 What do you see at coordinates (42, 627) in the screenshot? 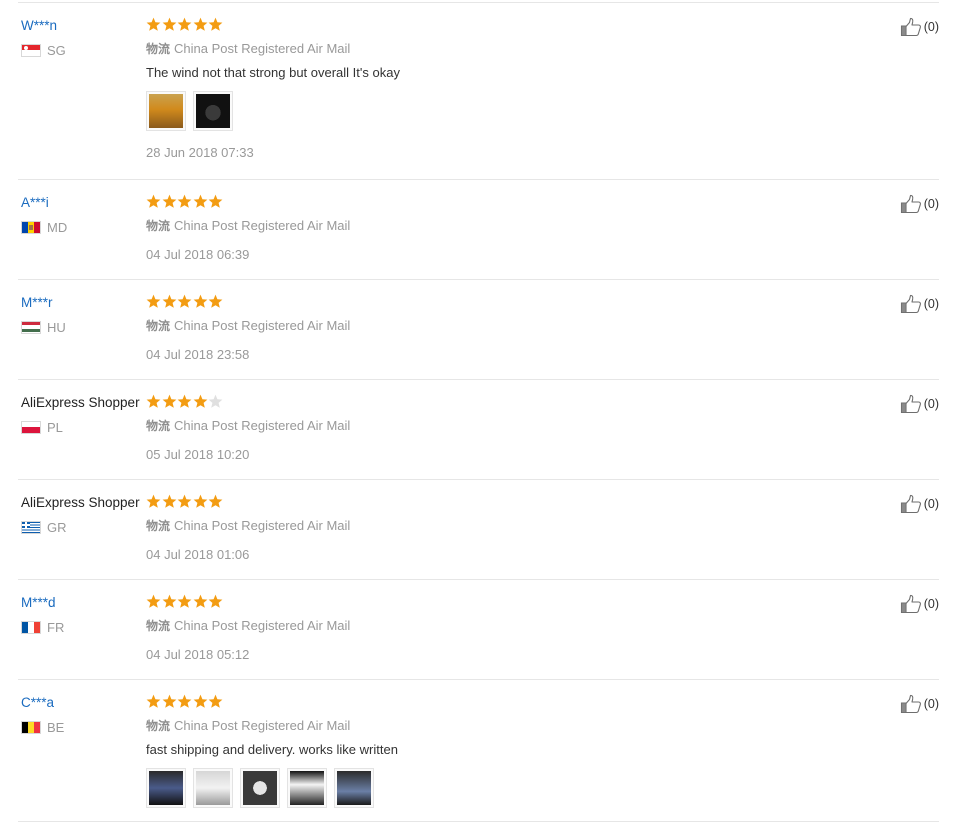
I see `reviewer-country: FR` at bounding box center [42, 627].